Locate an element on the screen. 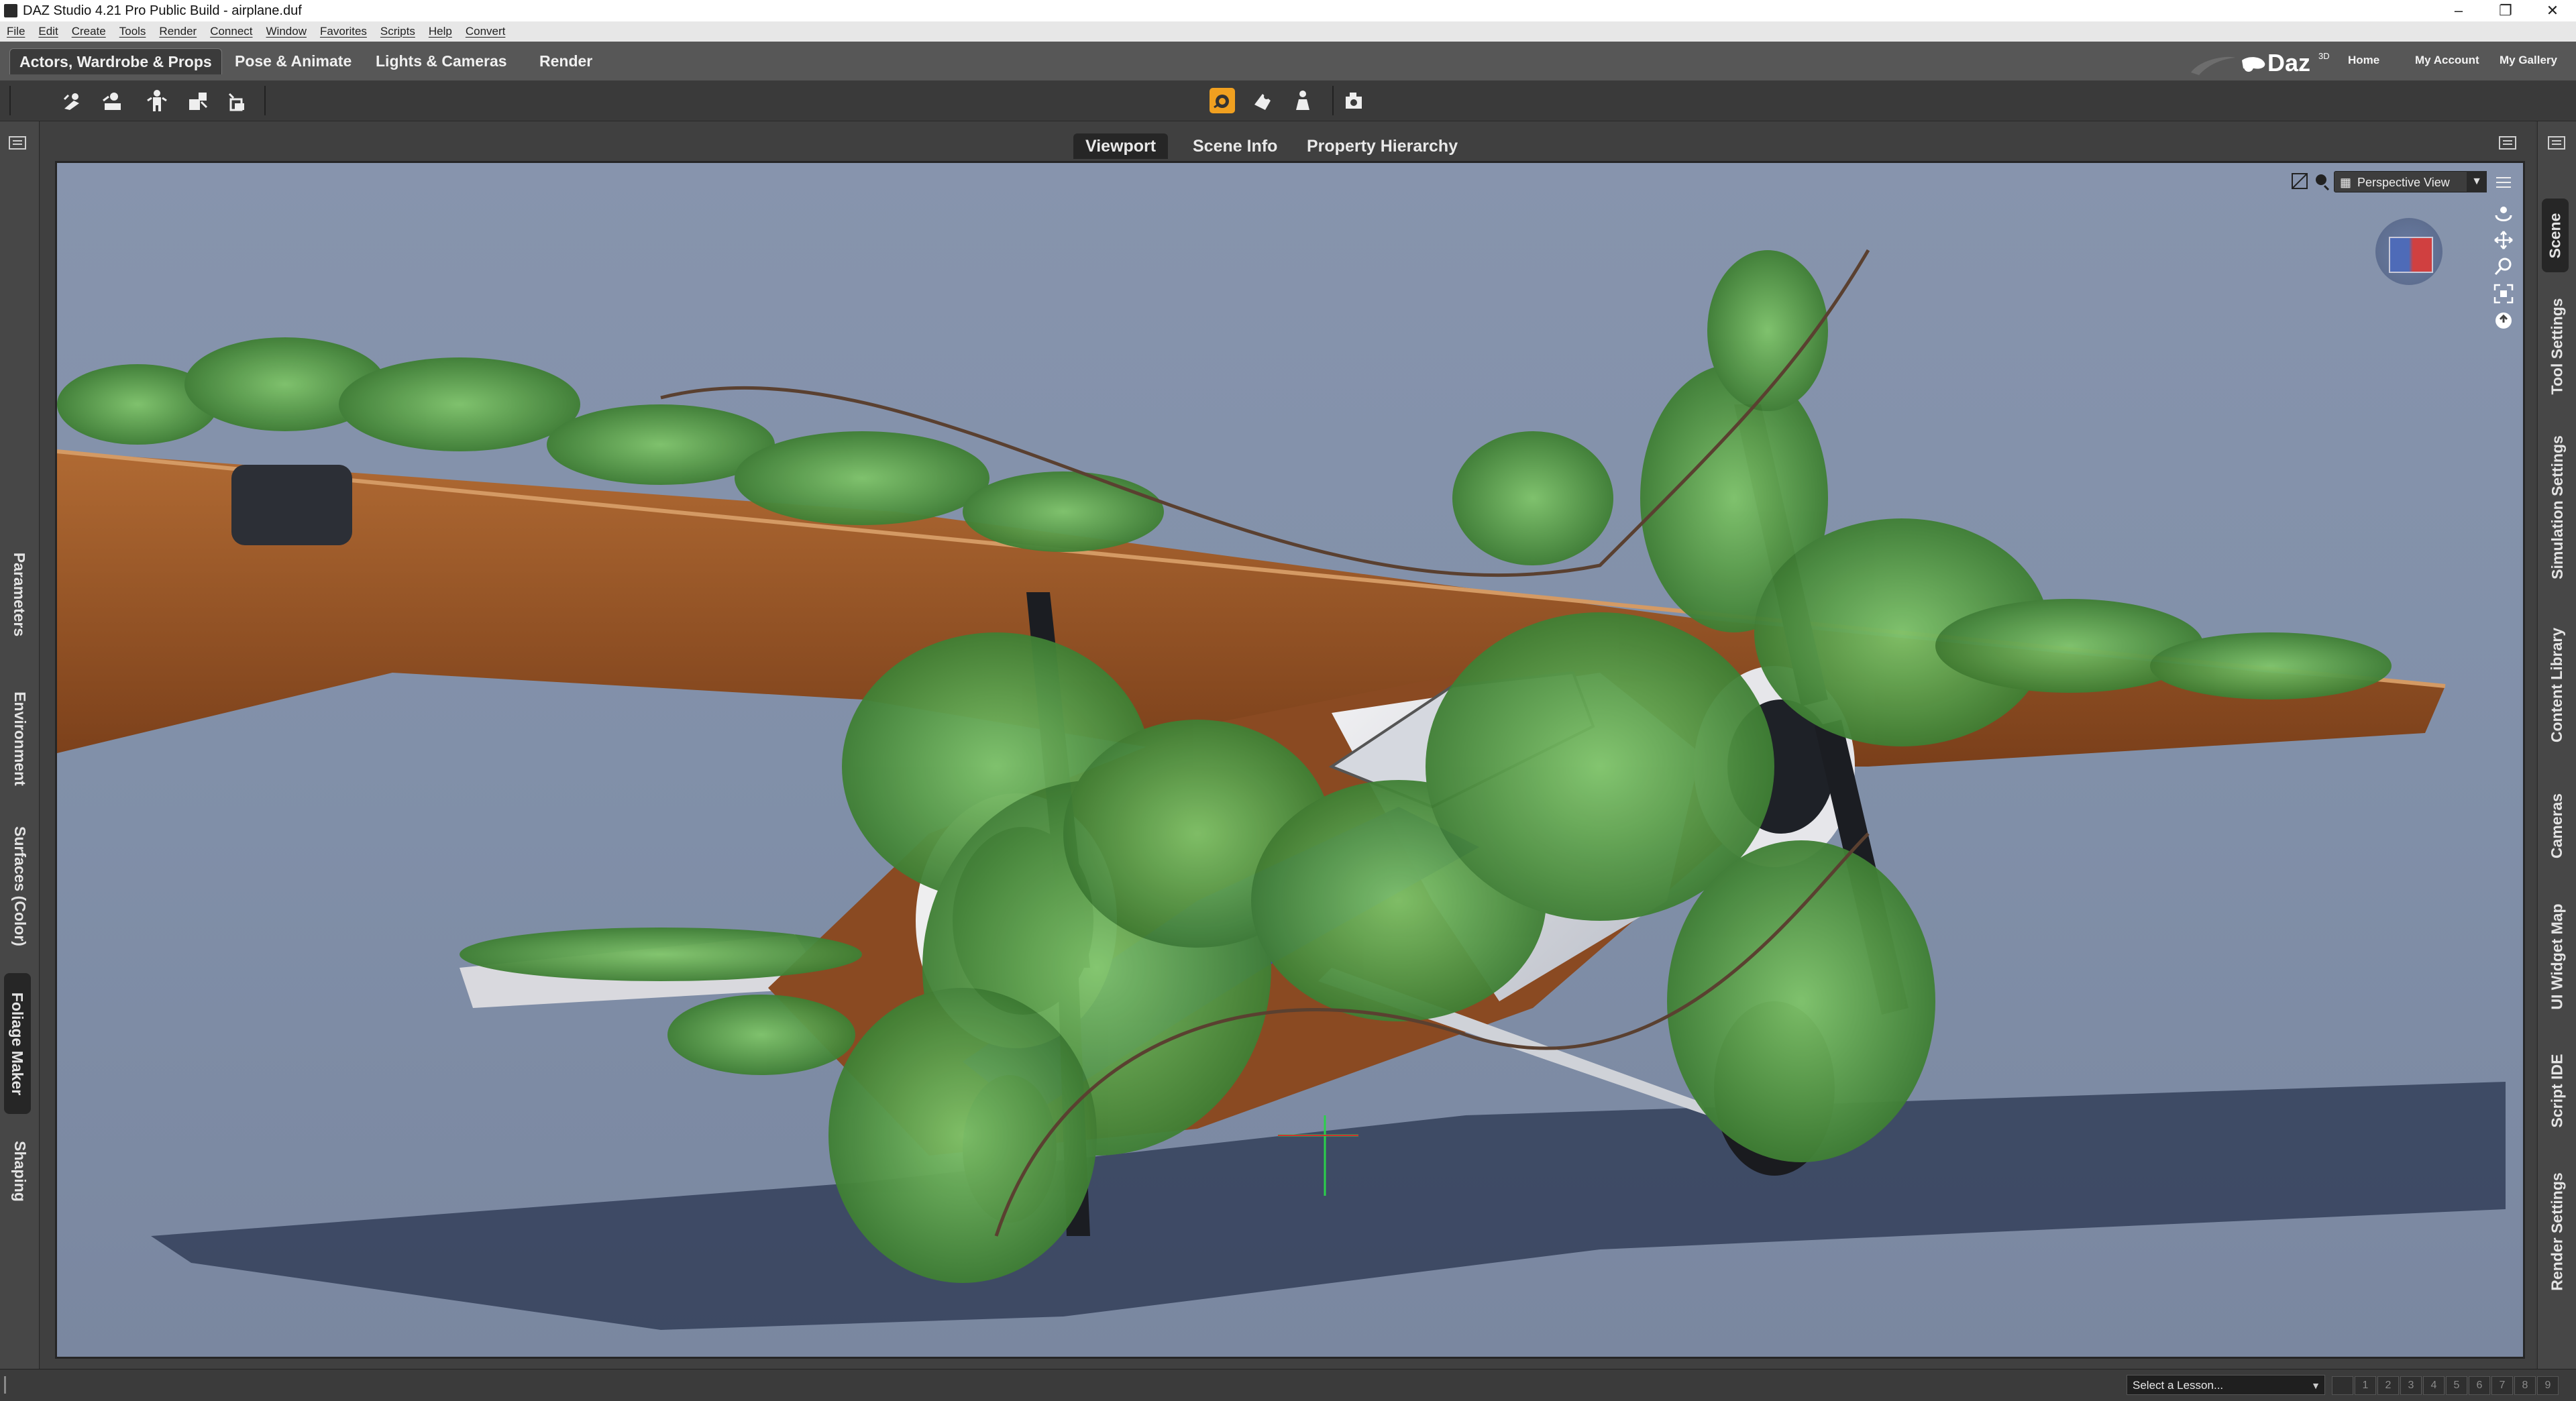 The image size is (2576, 1401). tab-surfaces-color: Surfaces (Color) is located at coordinates (19, 886).